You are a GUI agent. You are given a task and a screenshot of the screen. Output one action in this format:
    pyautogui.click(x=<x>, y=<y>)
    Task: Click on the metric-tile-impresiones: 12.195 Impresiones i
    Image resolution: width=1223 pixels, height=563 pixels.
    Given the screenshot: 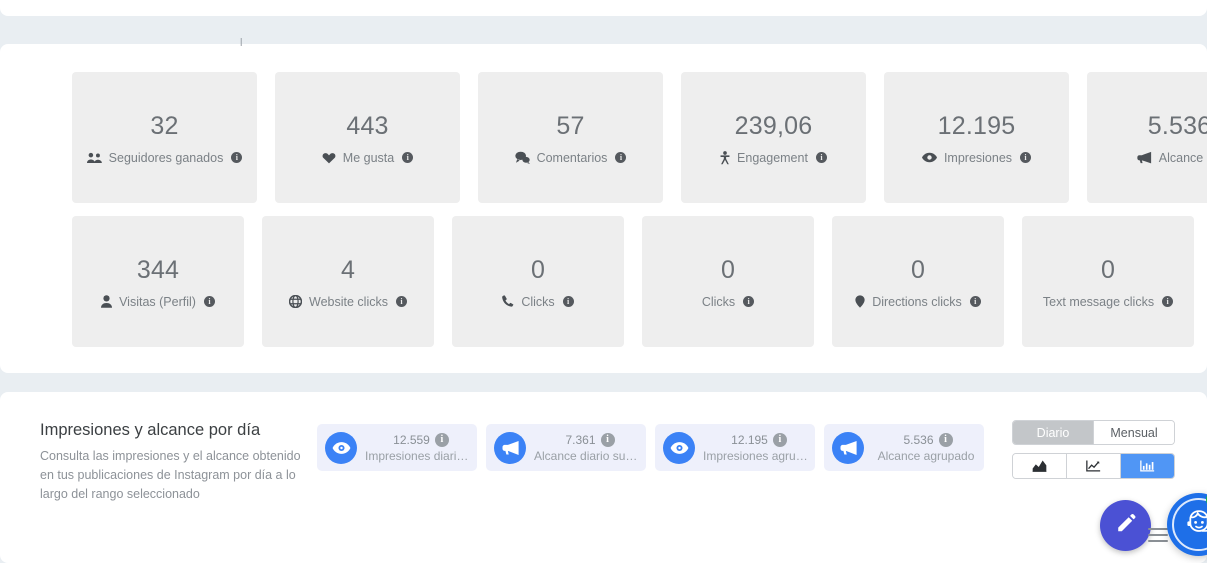 What is the action you would take?
    pyautogui.click(x=976, y=137)
    